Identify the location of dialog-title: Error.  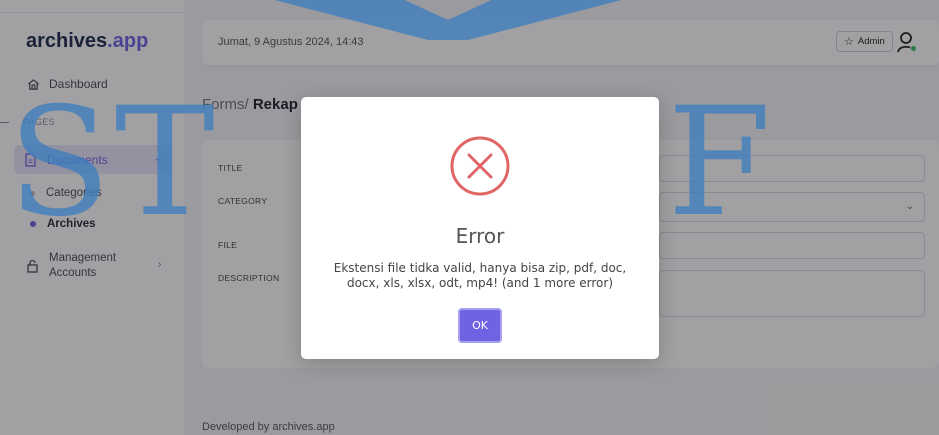
(480, 236).